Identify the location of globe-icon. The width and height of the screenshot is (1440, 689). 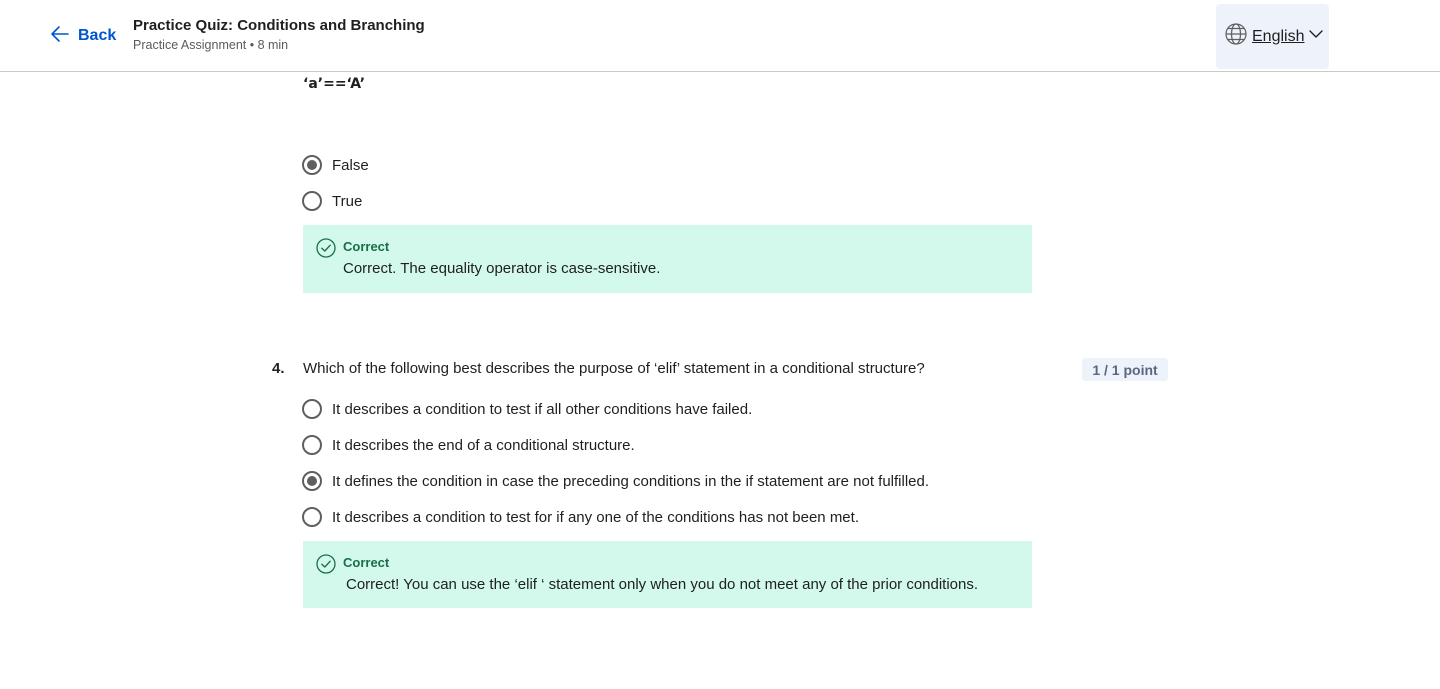
(1236, 36).